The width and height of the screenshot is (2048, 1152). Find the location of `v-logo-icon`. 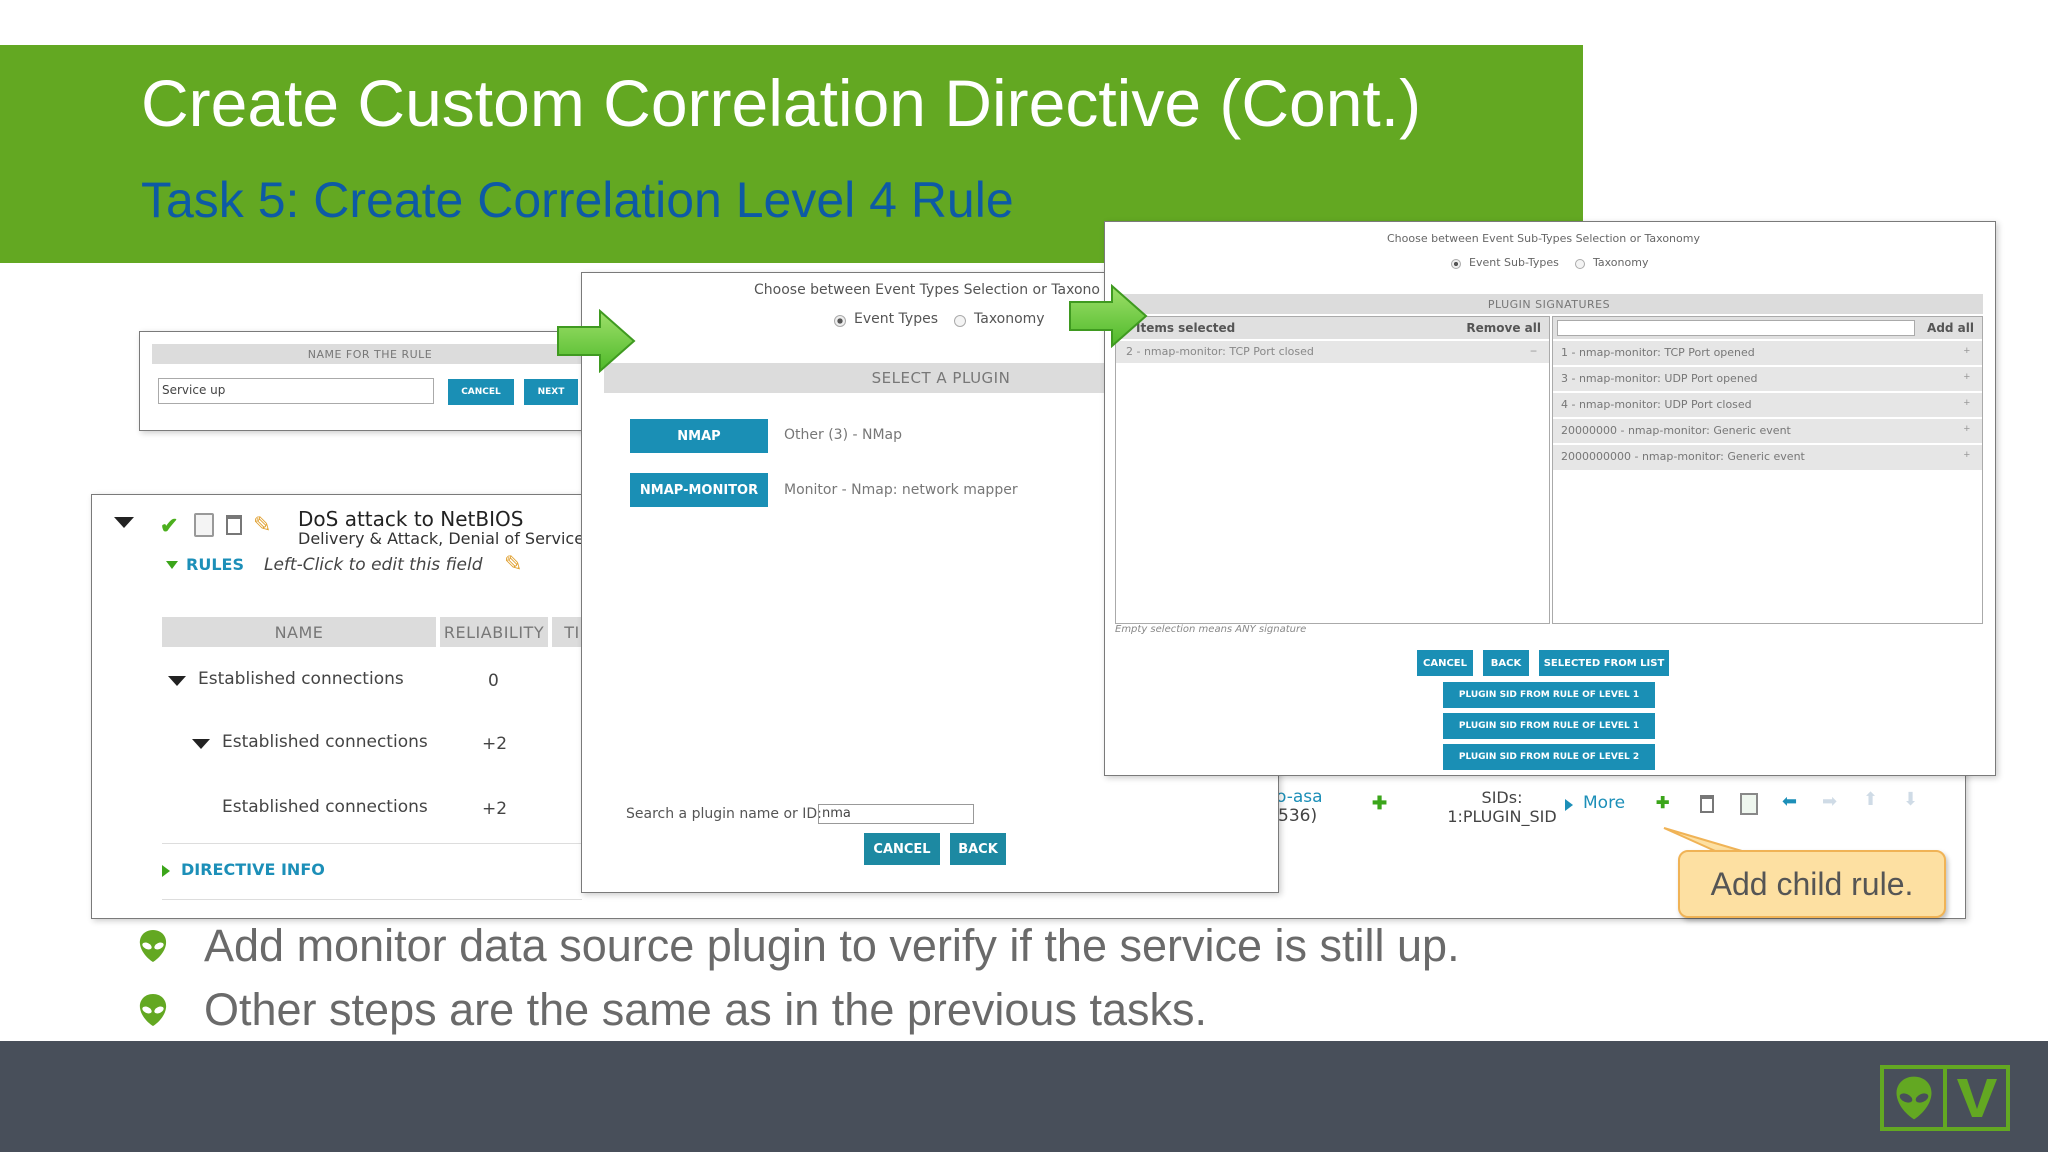

v-logo-icon is located at coordinates (1976, 1098).